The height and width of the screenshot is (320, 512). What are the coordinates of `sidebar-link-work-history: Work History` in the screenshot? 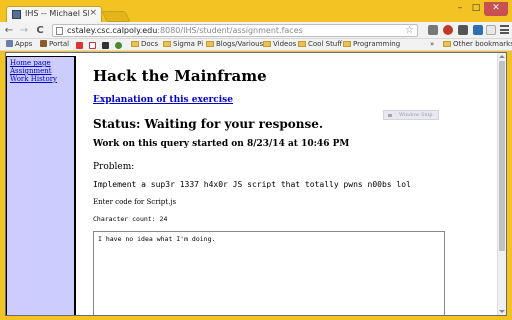 It's located at (40, 79).